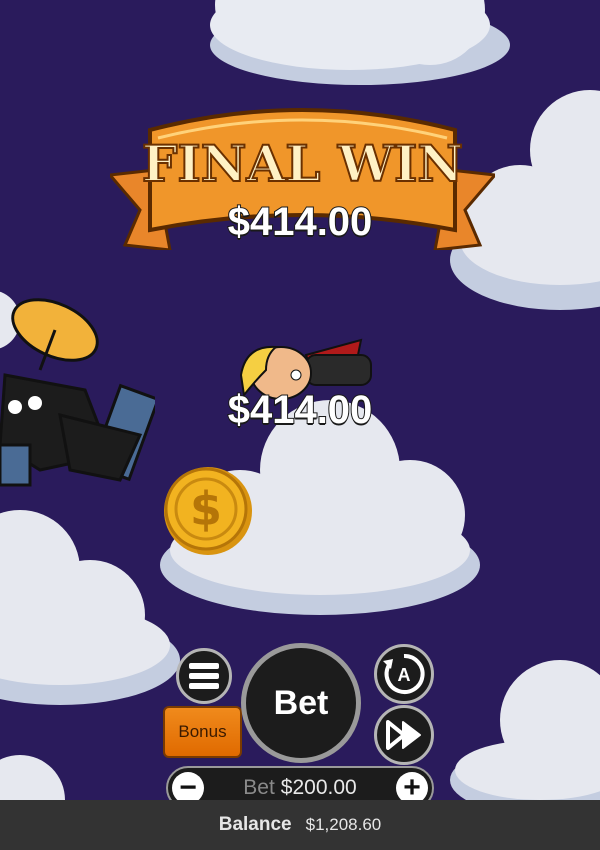  Describe the element at coordinates (343, 824) in the screenshot. I see `balance-value: $1,208.60` at that location.